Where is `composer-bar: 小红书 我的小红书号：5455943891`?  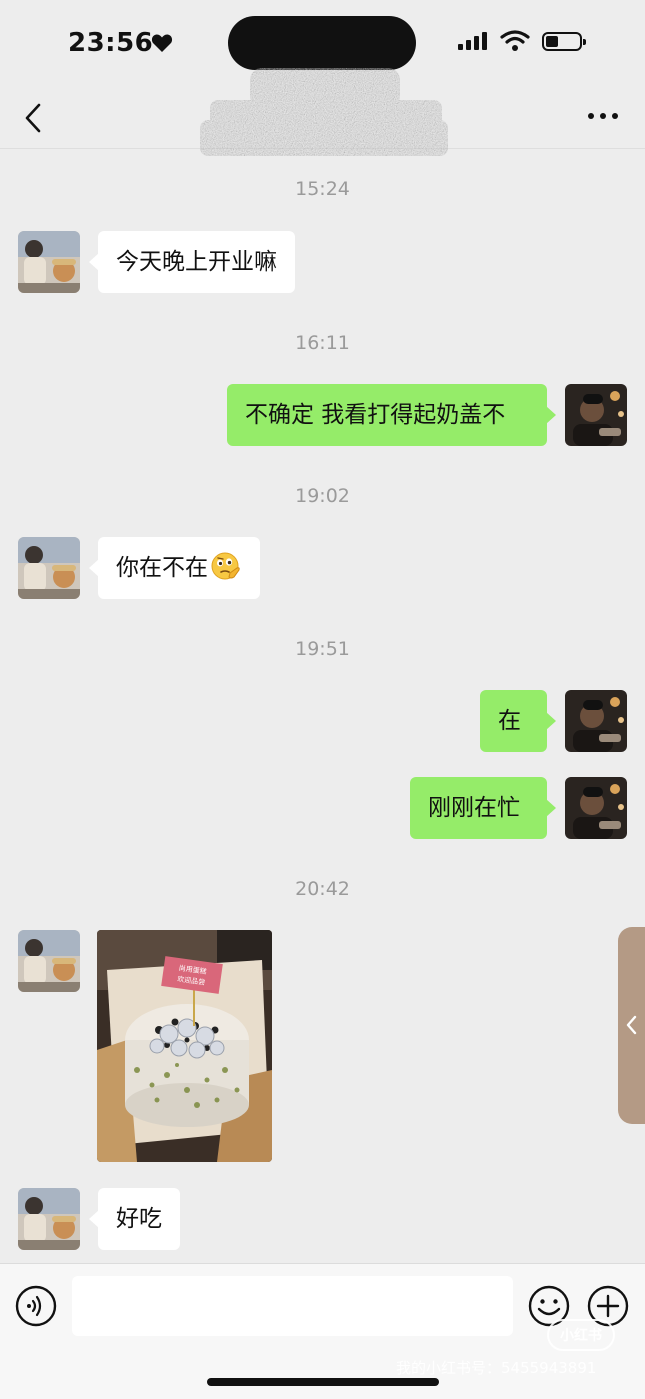
composer-bar: 小红书 我的小红书号：5455943891 is located at coordinates (322, 1331).